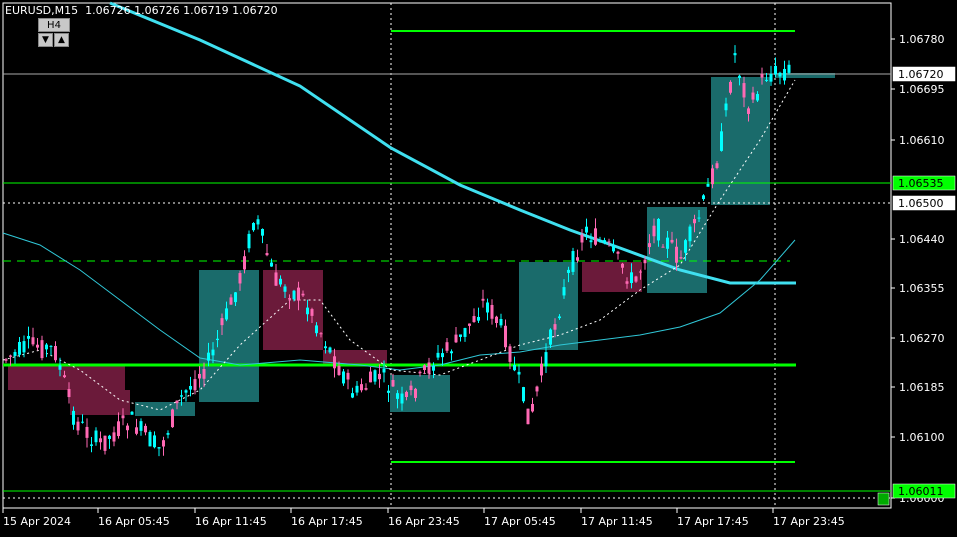  What do you see at coordinates (617, 521) in the screenshot?
I see `time-tick-label: 17 Apr 11:45` at bounding box center [617, 521].